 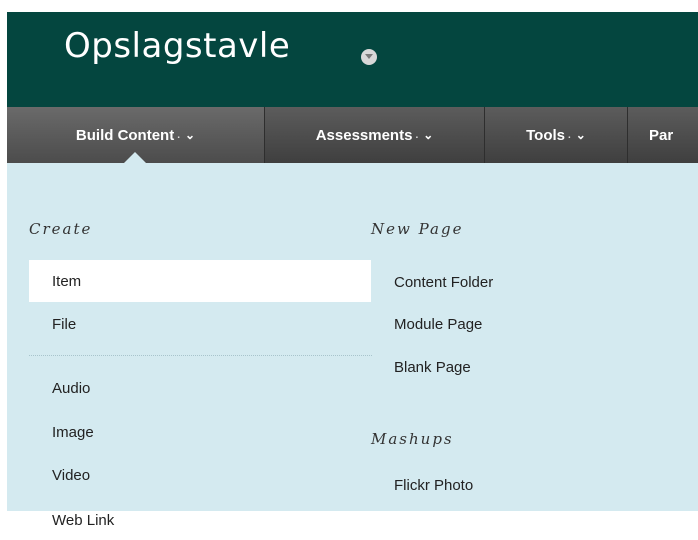 What do you see at coordinates (61, 229) in the screenshot?
I see `section-heading-create: Create` at bounding box center [61, 229].